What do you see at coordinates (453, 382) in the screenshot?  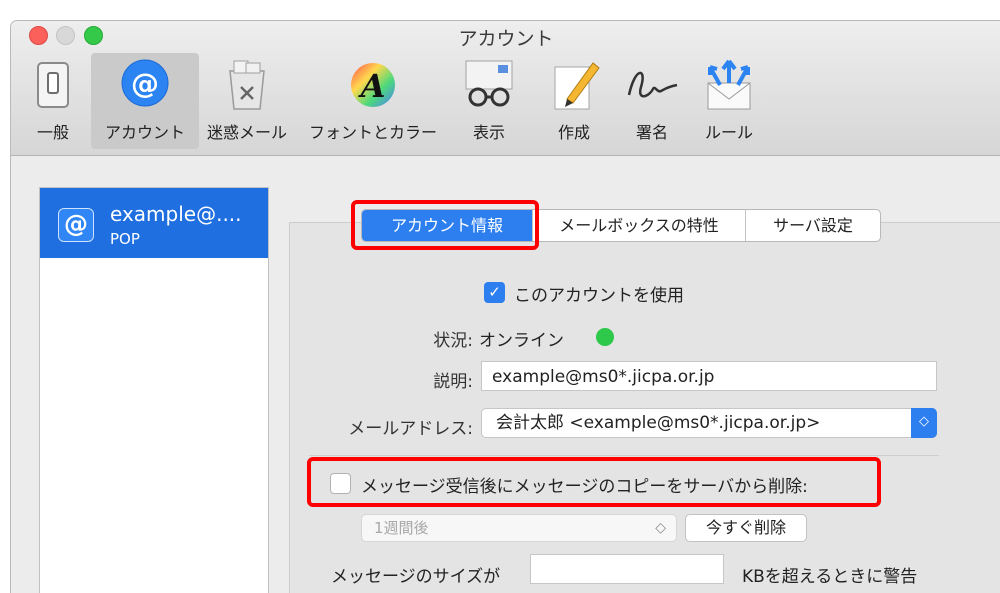 I see `description-label: 説明:` at bounding box center [453, 382].